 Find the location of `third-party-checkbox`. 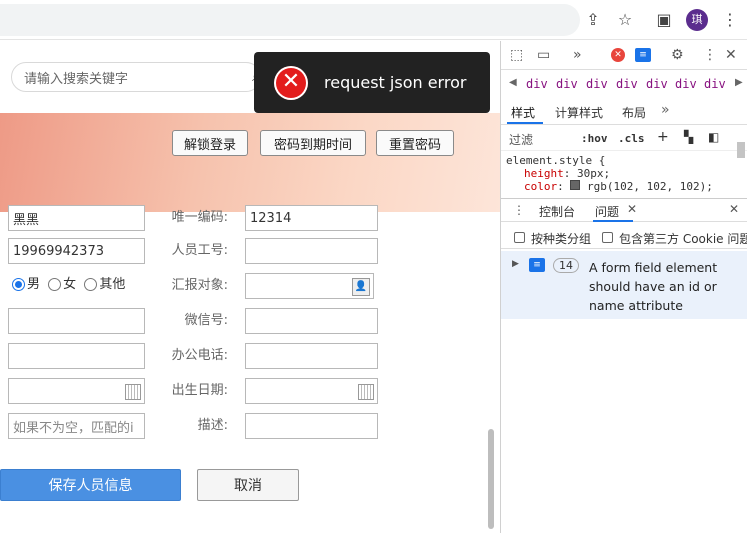

third-party-checkbox is located at coordinates (607, 237).